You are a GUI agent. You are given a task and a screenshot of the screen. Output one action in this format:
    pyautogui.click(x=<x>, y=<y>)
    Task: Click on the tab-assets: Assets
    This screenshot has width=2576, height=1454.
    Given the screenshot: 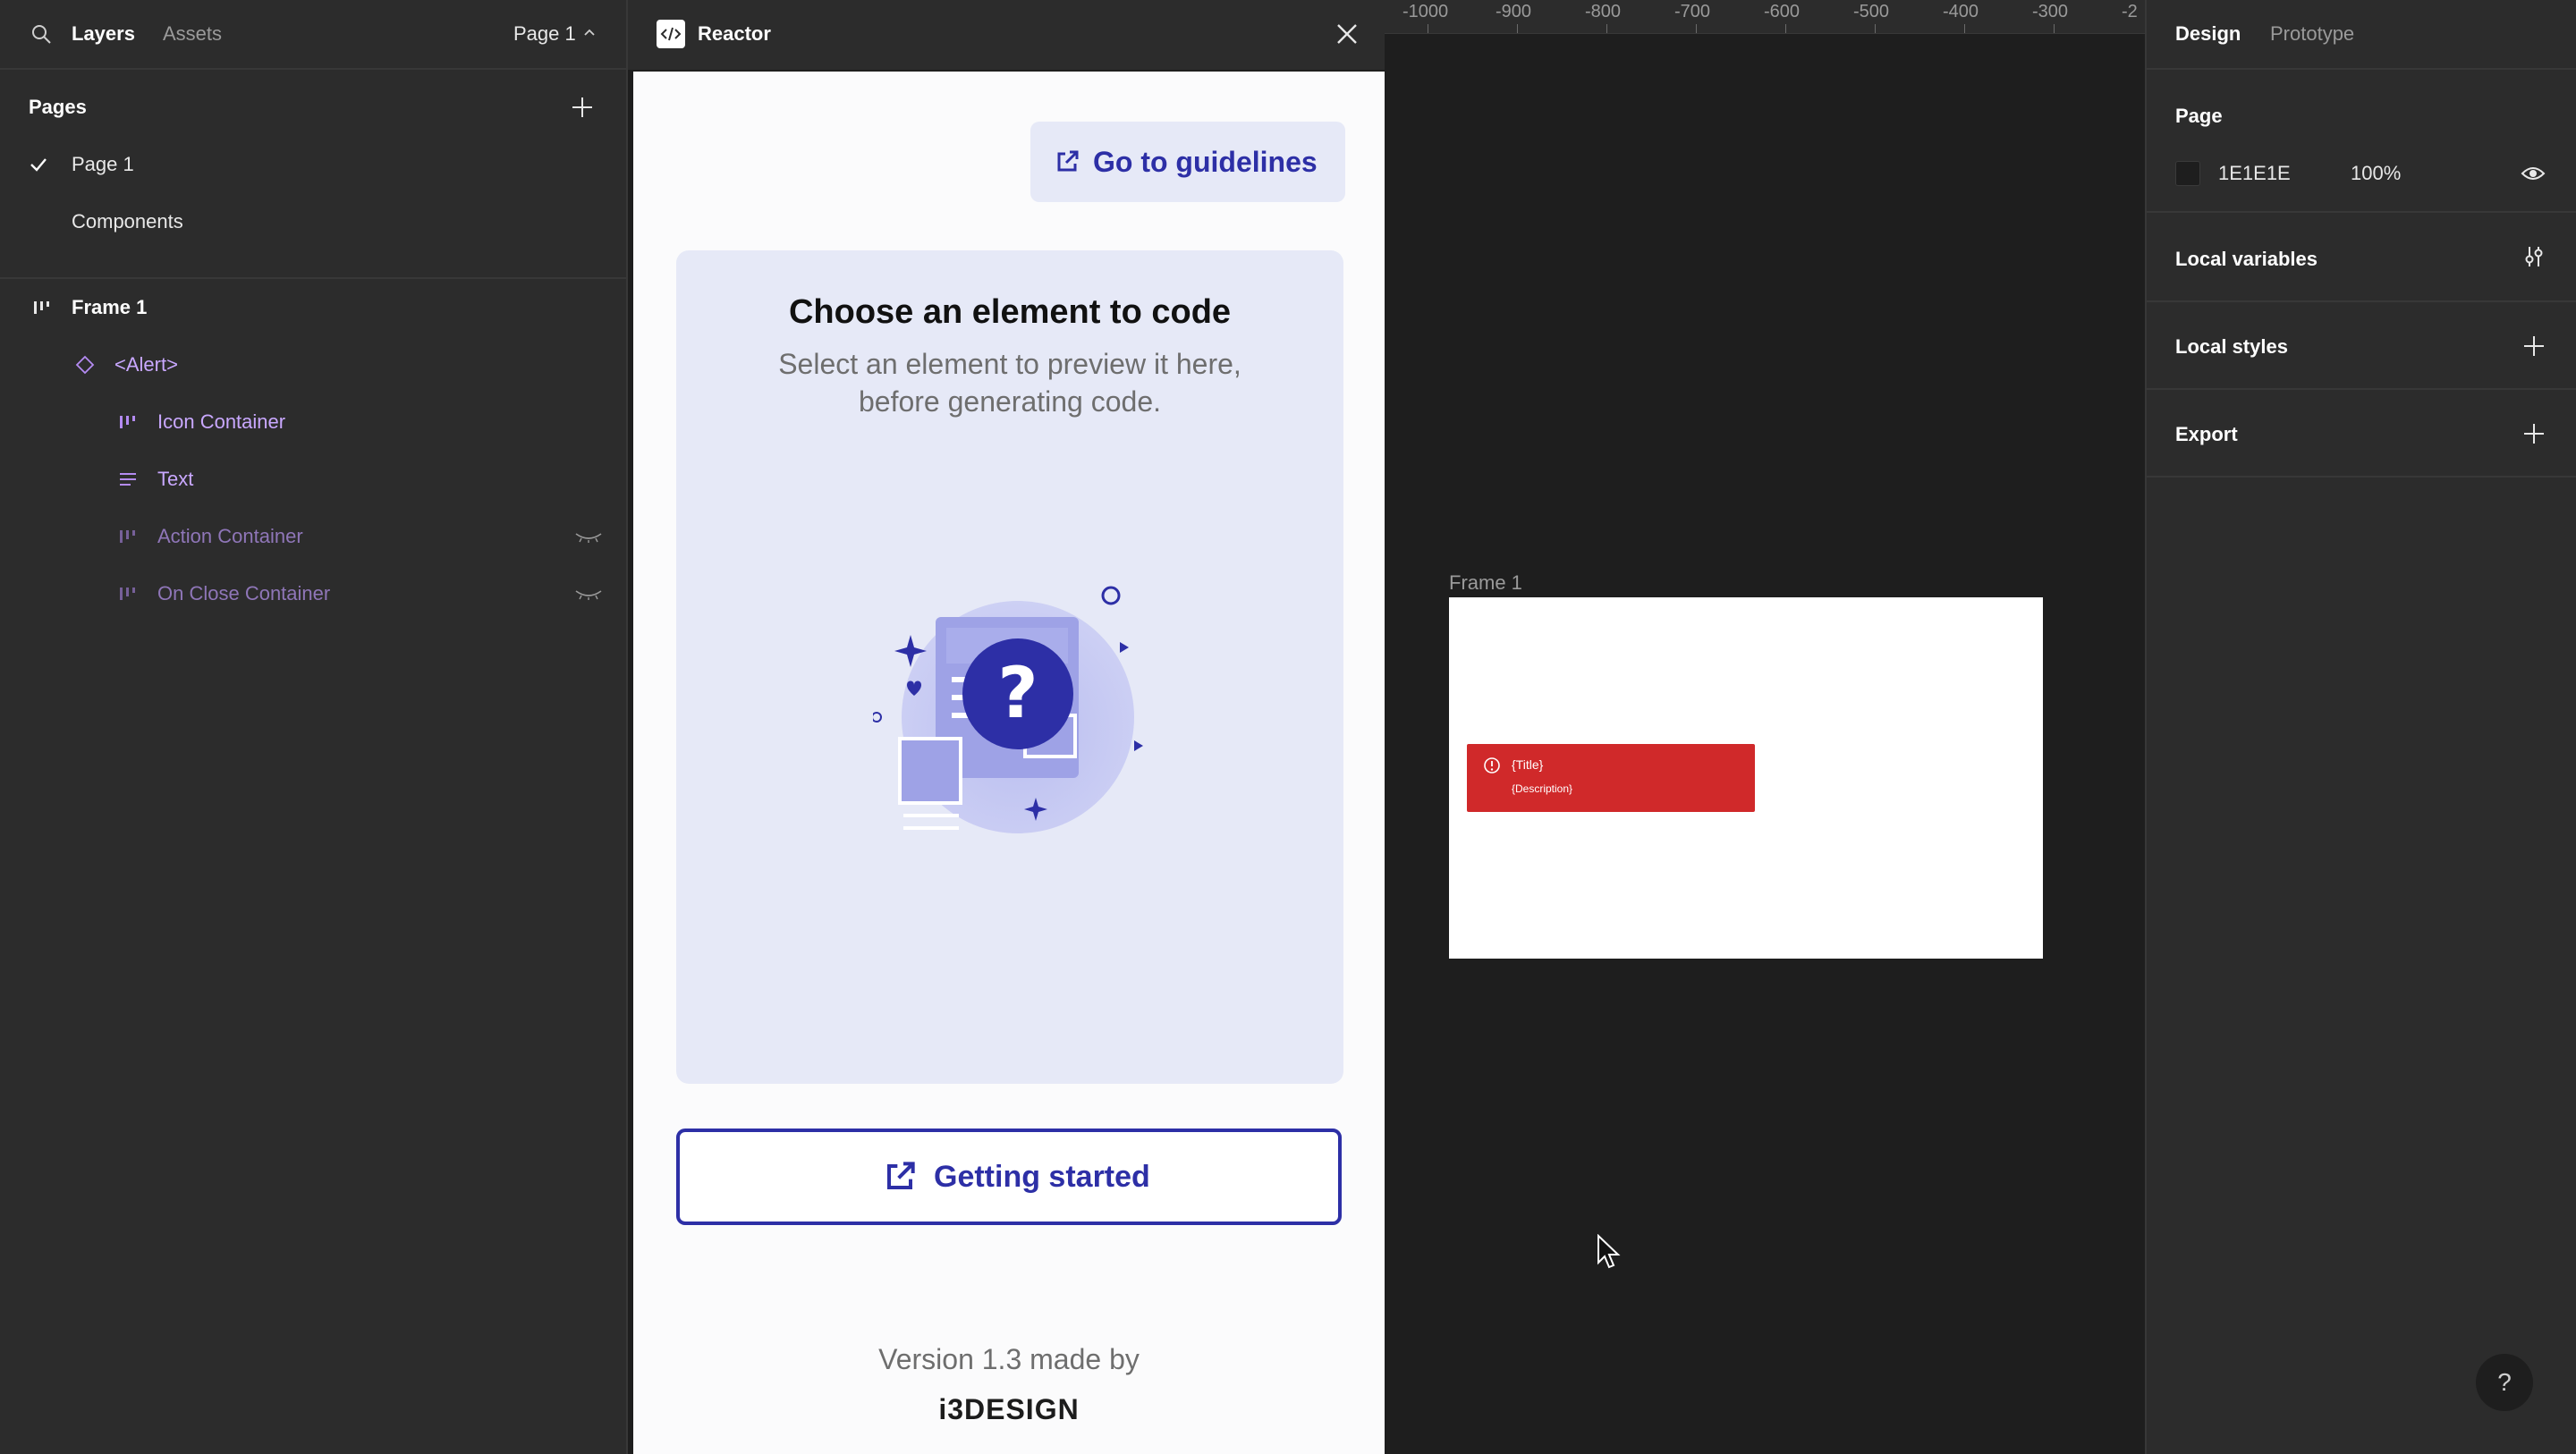 What is the action you would take?
    pyautogui.click(x=192, y=33)
    